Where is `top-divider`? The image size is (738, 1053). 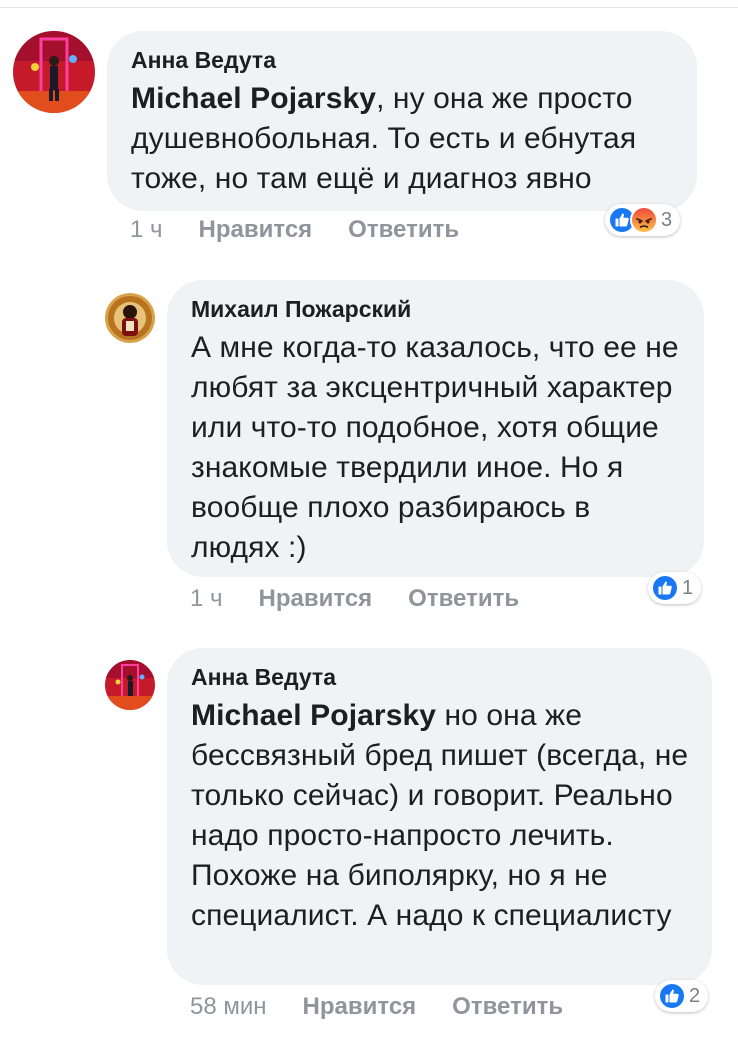 top-divider is located at coordinates (369, 7).